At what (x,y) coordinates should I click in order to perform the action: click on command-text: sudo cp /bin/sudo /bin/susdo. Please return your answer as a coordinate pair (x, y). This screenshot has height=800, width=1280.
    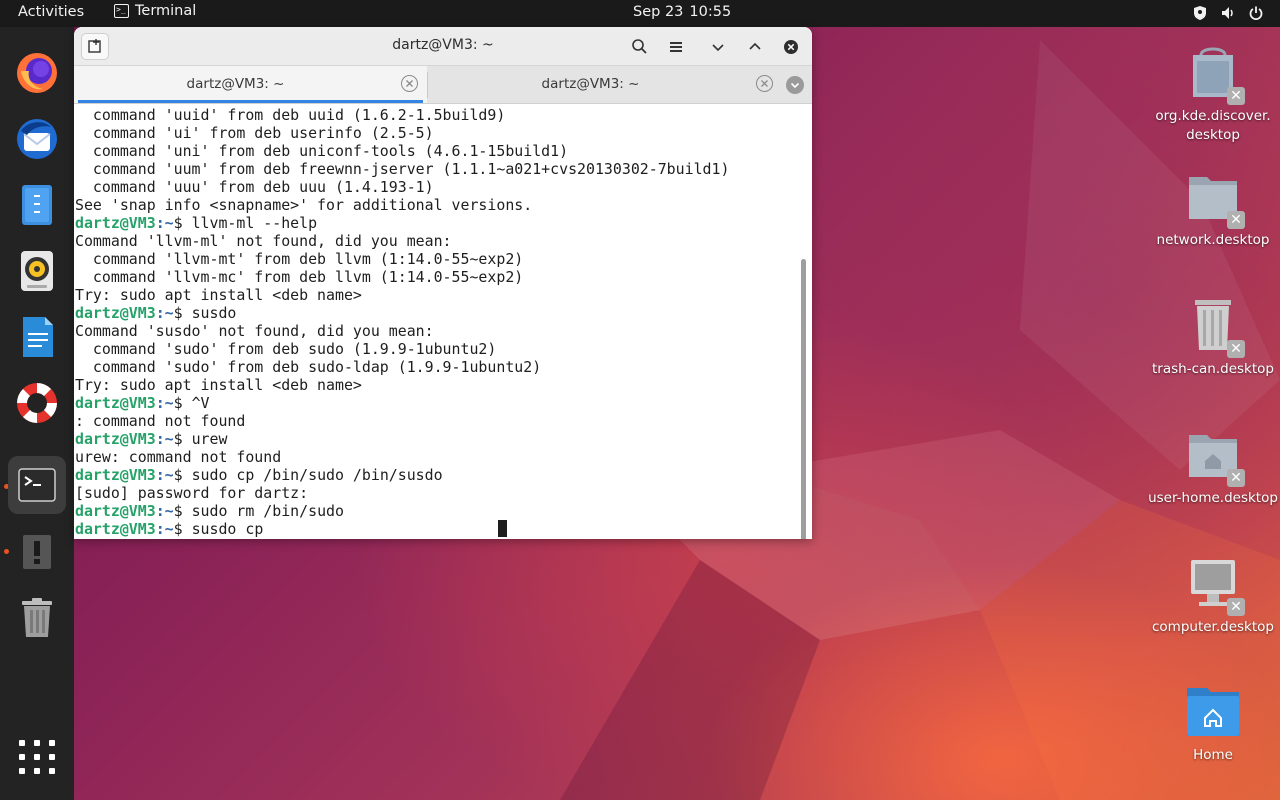
    Looking at the image, I should click on (317, 475).